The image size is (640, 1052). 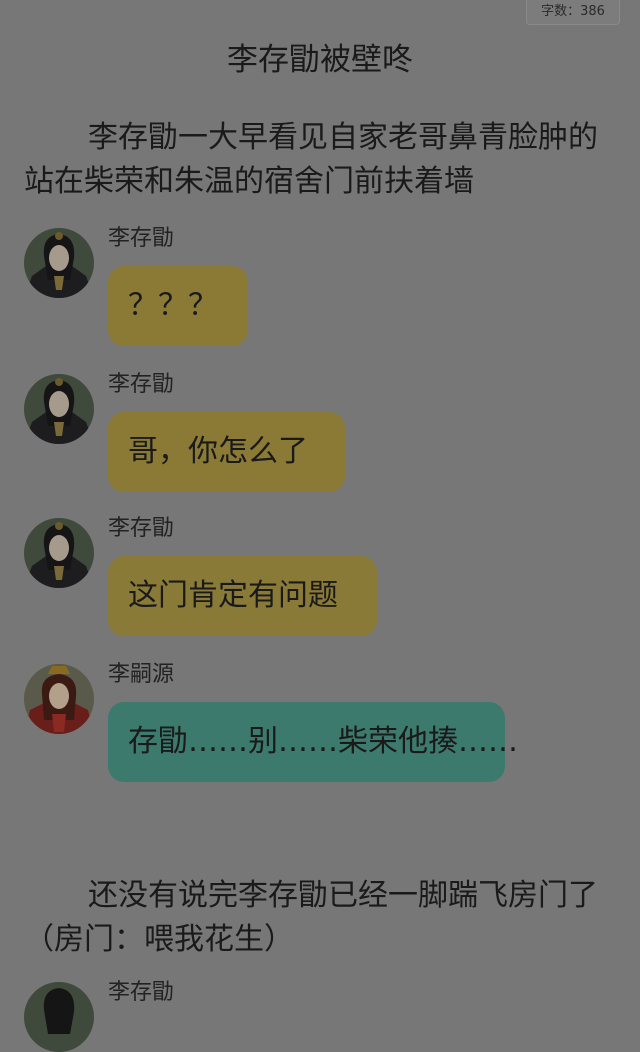 I want to click on avatar-lsiyuan-icon, so click(x=59, y=699).